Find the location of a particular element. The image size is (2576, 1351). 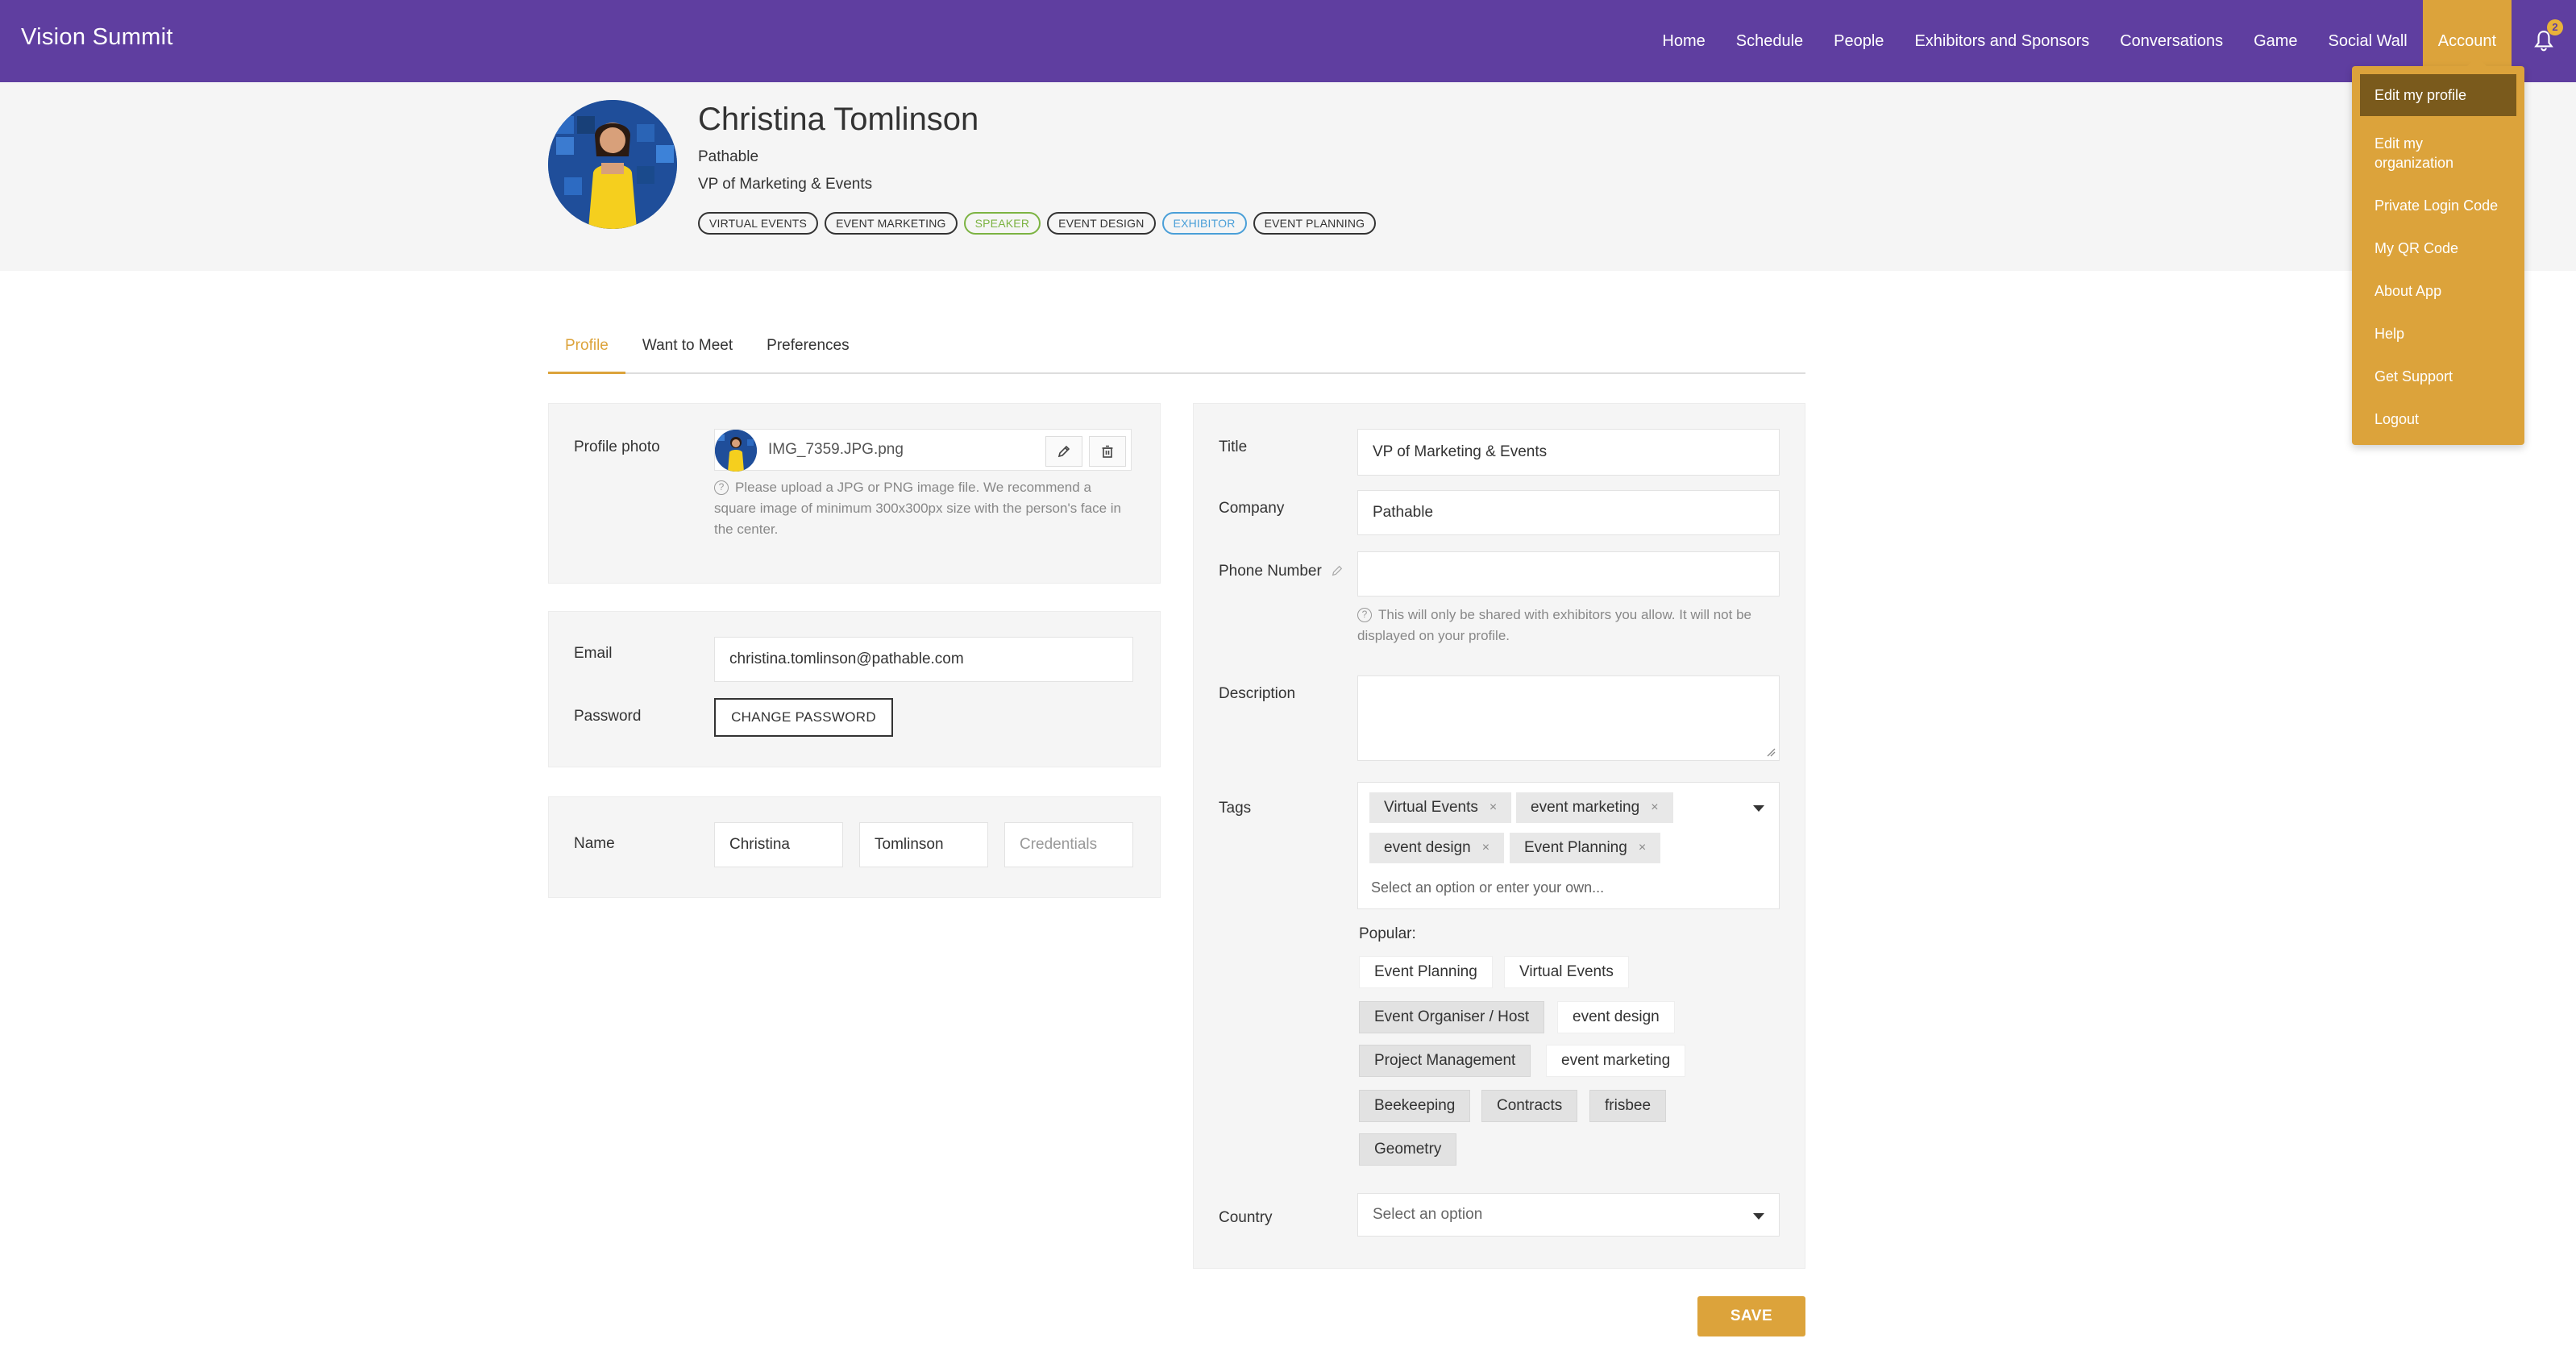

photo-filename: IMG_7359.JPG.png is located at coordinates (836, 450).